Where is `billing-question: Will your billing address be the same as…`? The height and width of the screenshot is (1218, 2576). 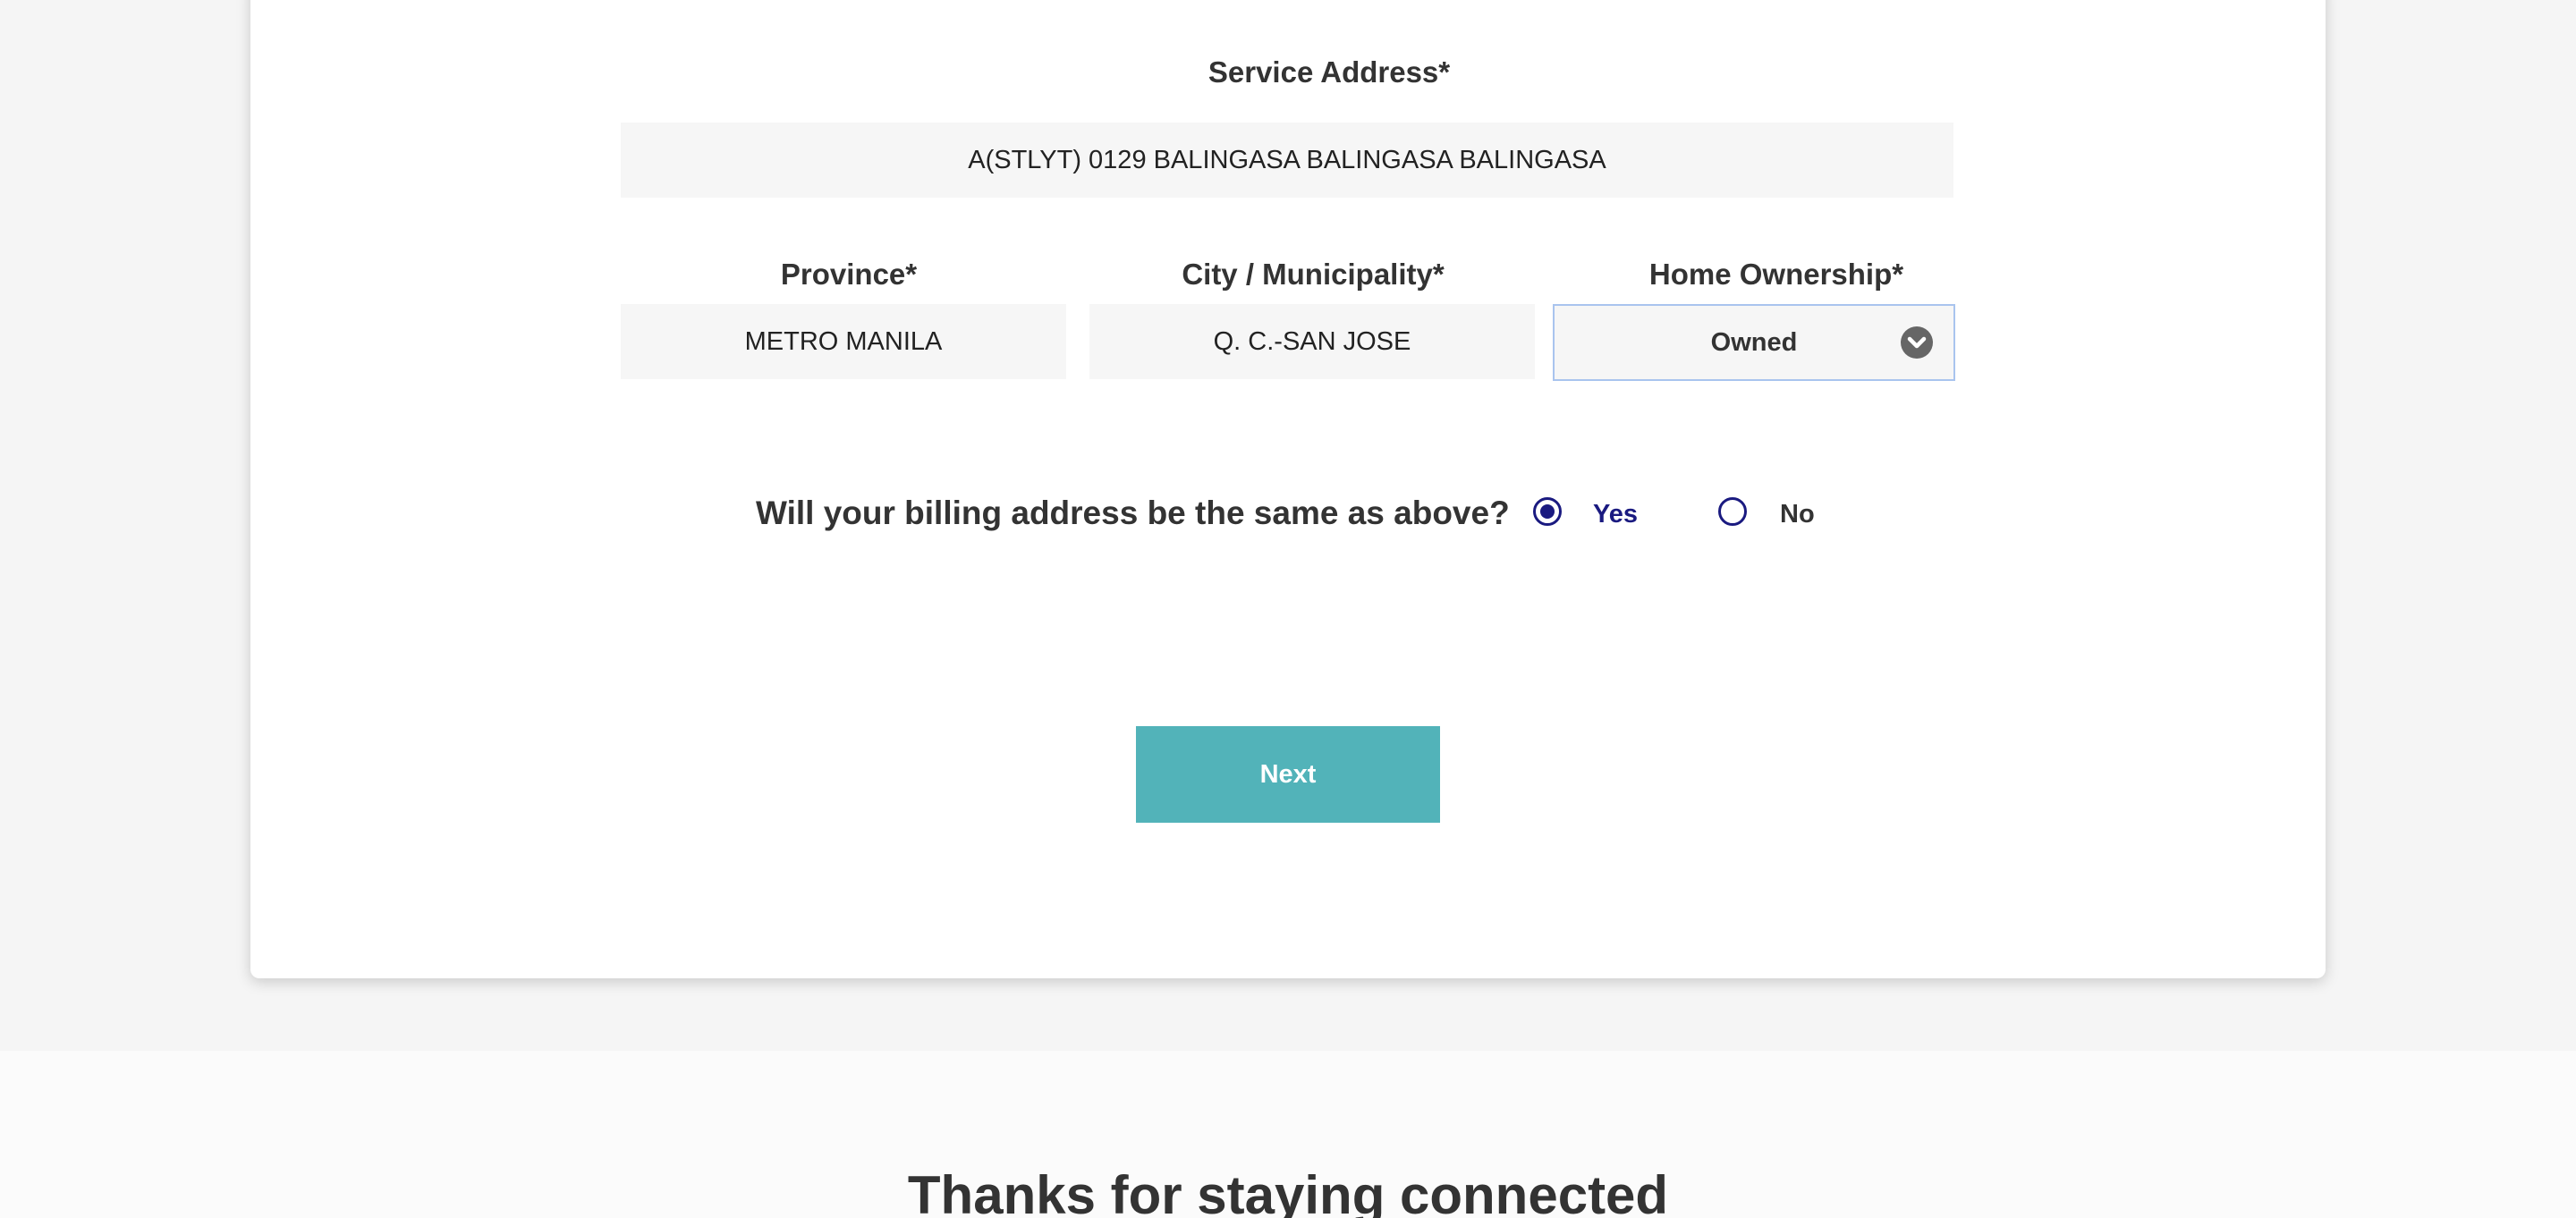 billing-question: Will your billing address be the same as… is located at coordinates (1133, 513).